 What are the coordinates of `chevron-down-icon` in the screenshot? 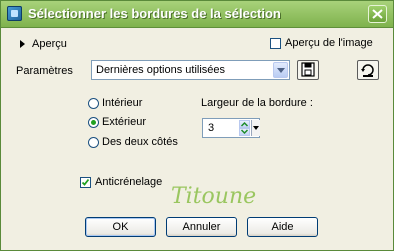 It's located at (280, 70).